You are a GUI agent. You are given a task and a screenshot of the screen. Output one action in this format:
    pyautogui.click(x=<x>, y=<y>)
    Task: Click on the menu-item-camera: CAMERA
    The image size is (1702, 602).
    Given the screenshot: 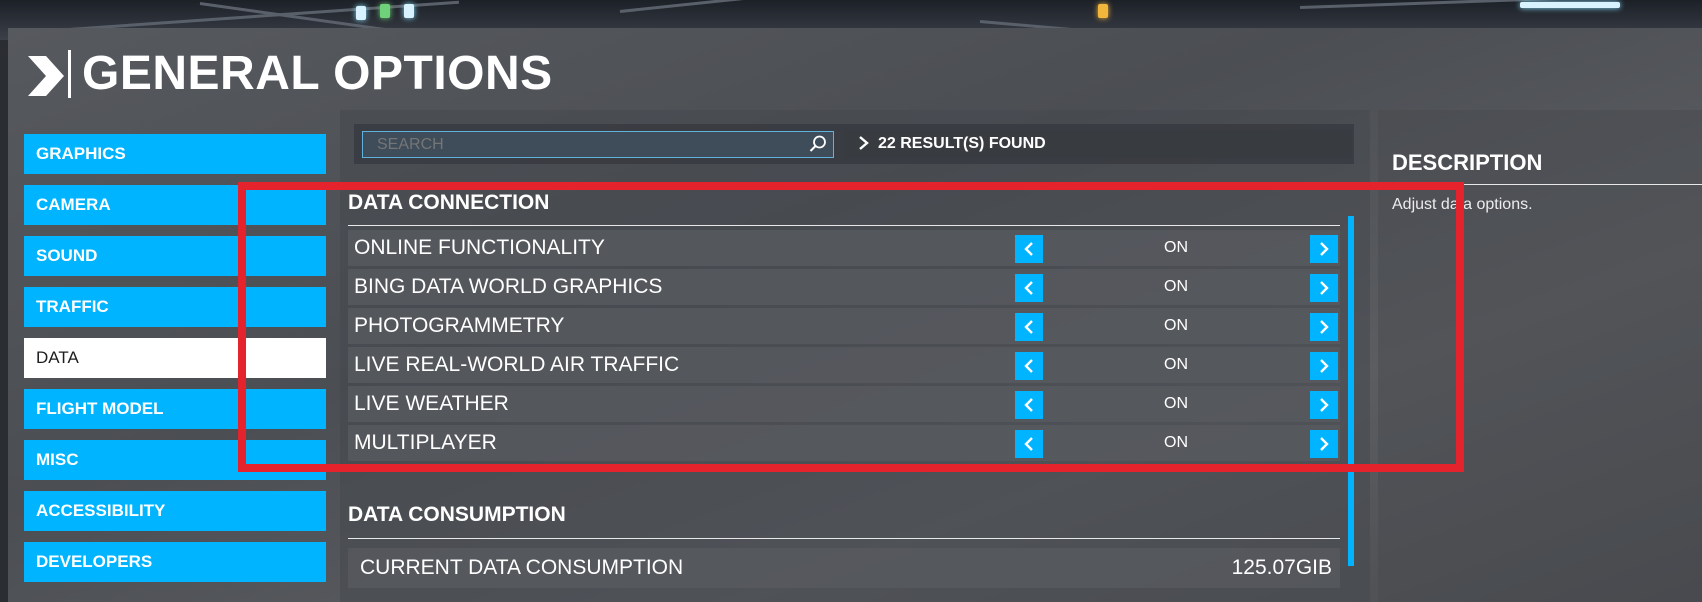 What is the action you would take?
    pyautogui.click(x=175, y=205)
    